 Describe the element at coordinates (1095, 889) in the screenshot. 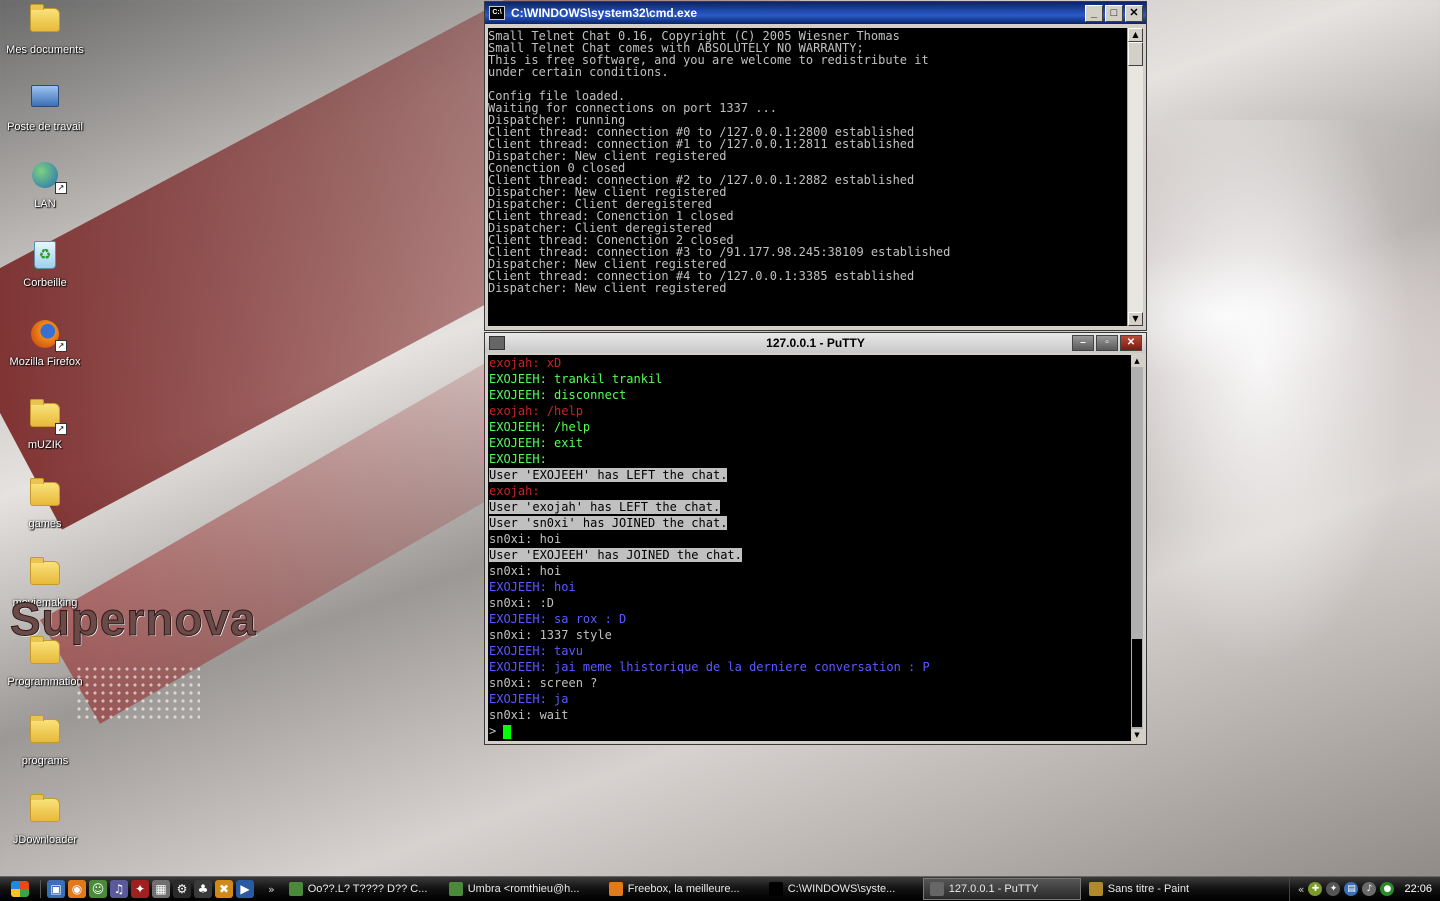

I see `paint-icon` at that location.